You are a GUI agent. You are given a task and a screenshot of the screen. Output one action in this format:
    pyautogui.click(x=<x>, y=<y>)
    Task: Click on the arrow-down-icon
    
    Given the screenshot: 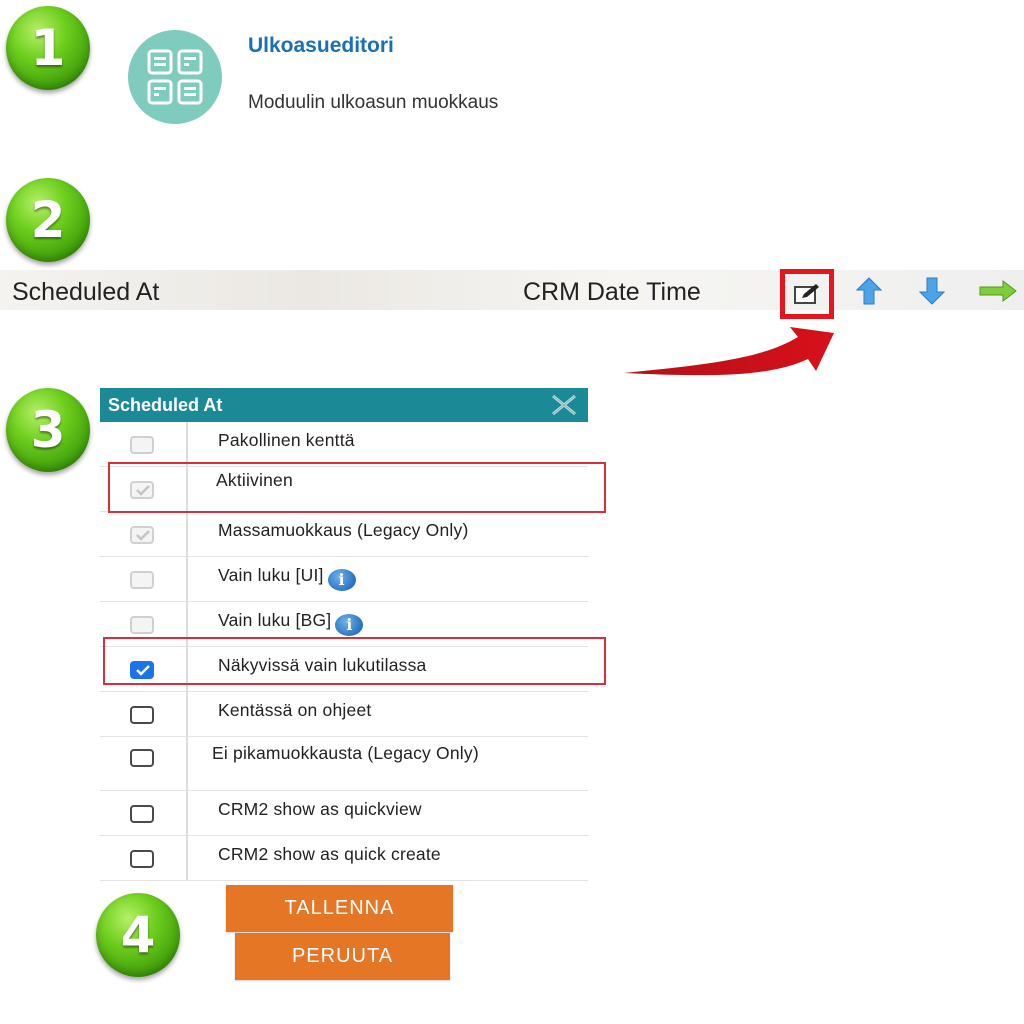 What is the action you would take?
    pyautogui.click(x=932, y=291)
    